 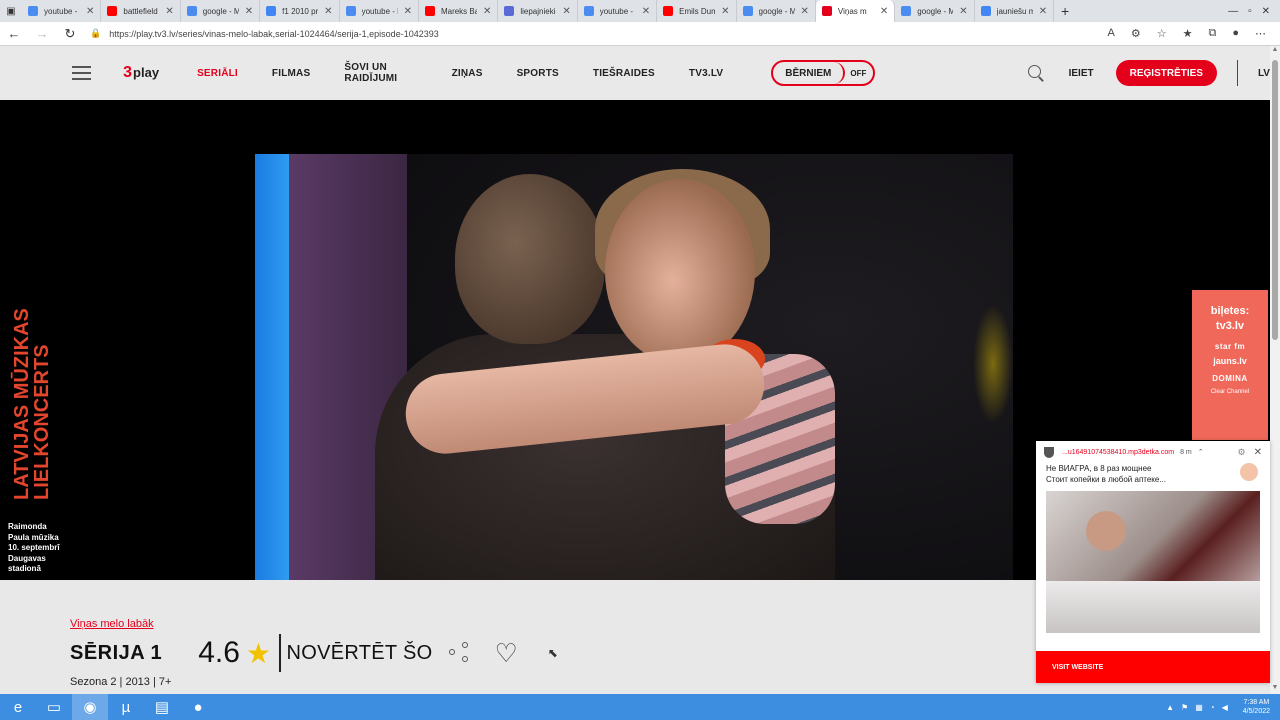 What do you see at coordinates (1266, 11) in the screenshot?
I see `close-window-icon: ✕` at bounding box center [1266, 11].